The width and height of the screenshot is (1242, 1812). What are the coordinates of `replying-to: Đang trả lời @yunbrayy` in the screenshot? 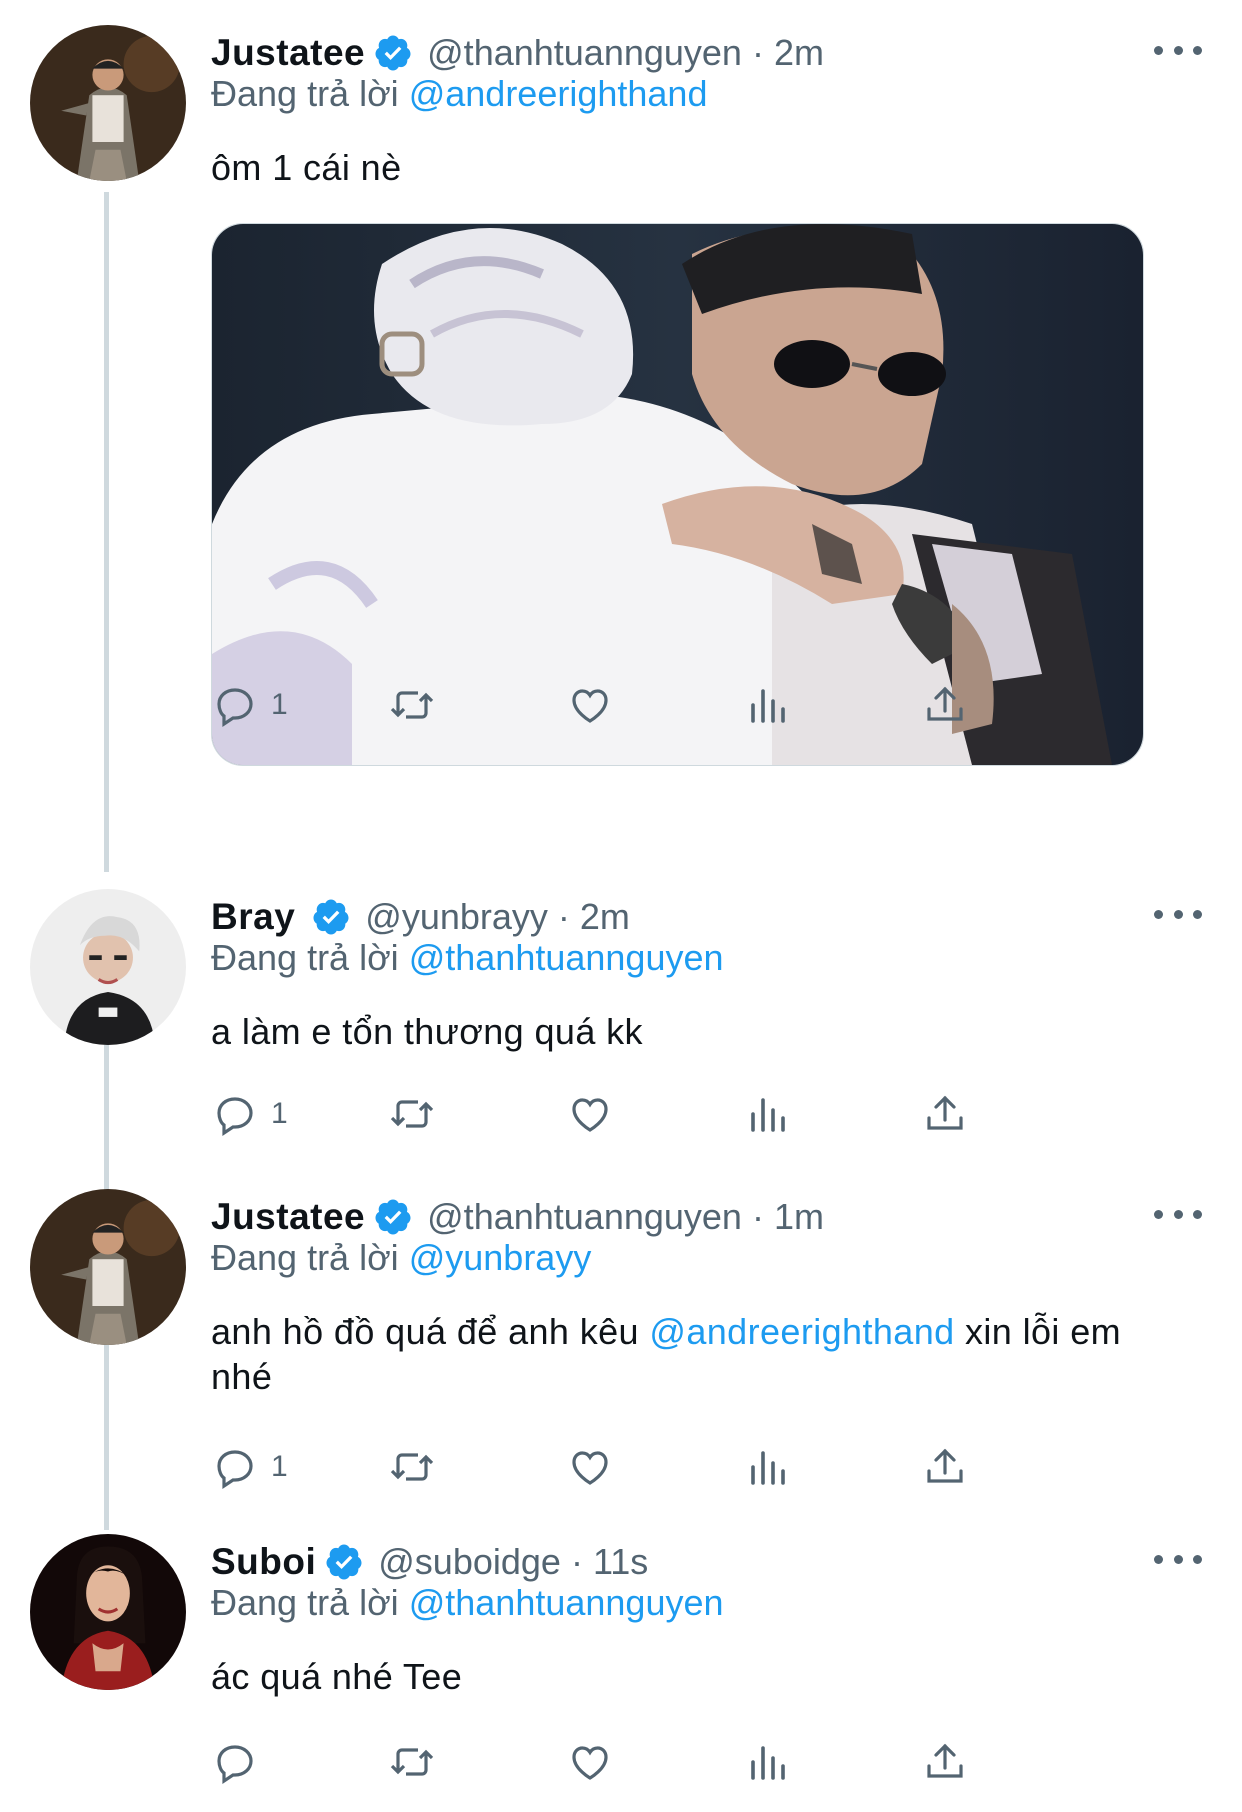 It's located at (401, 1258).